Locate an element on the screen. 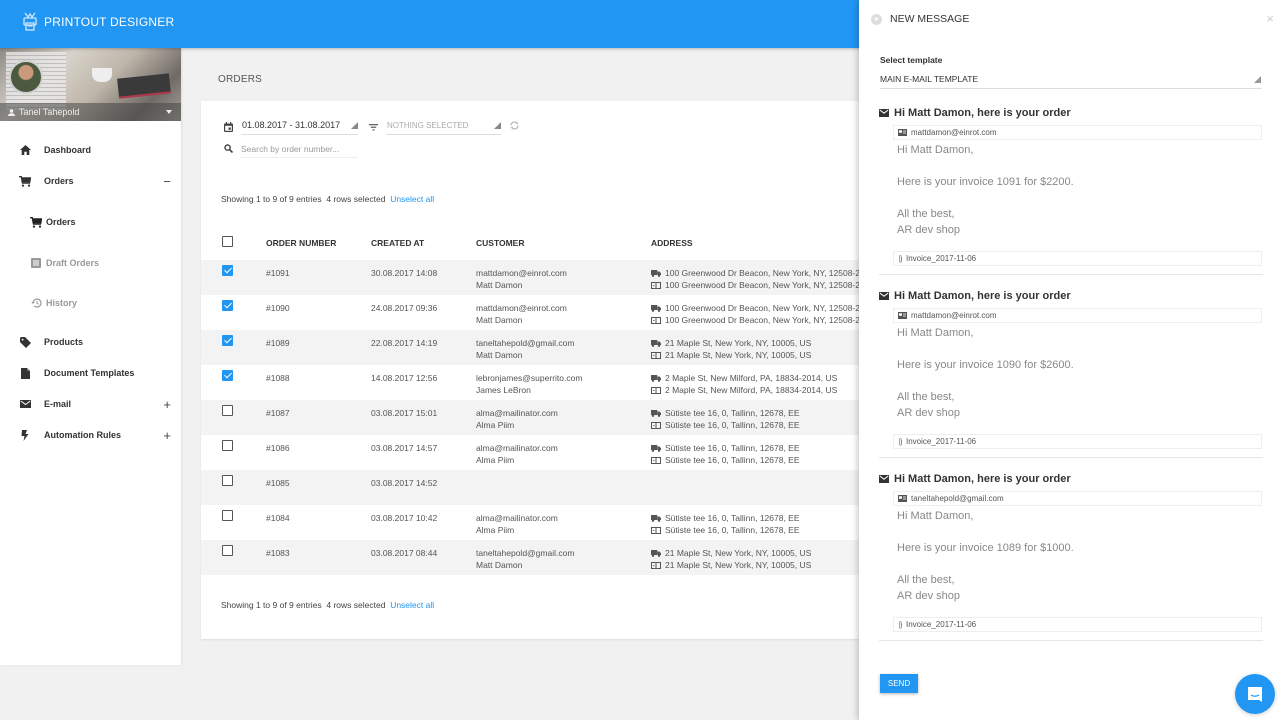 Image resolution: width=1280 pixels, height=720 pixels. close-icon: × is located at coordinates (1270, 18).